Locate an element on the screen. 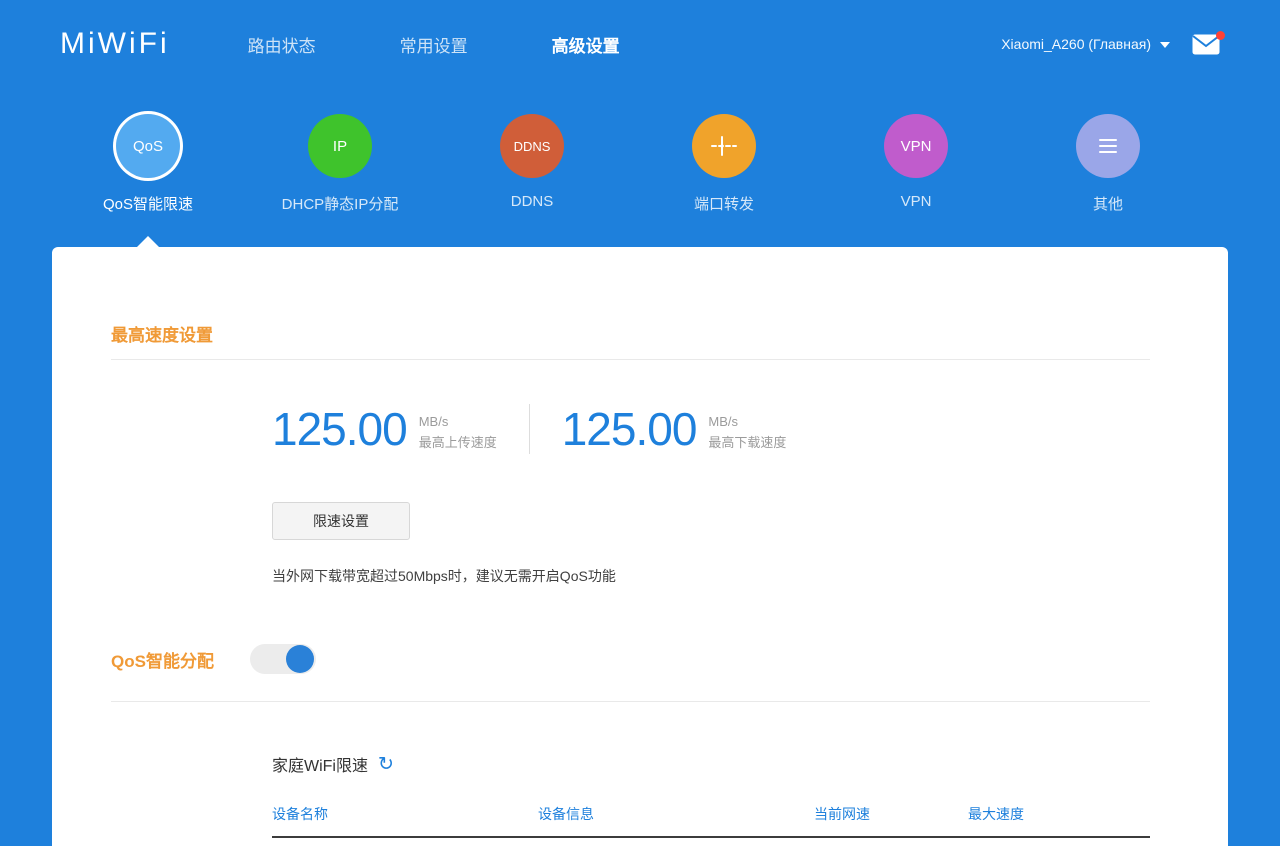 Image resolution: width=1280 pixels, height=846 pixels. router-name: Xiaomi_A260 (Главная) is located at coordinates (1076, 44).